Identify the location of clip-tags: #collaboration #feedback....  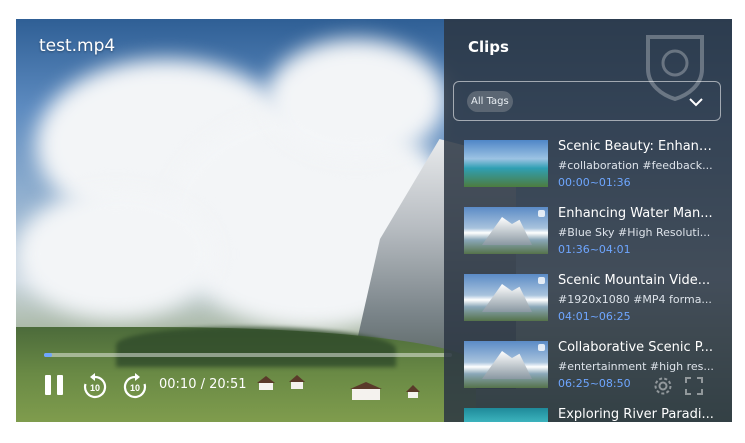
(635, 165).